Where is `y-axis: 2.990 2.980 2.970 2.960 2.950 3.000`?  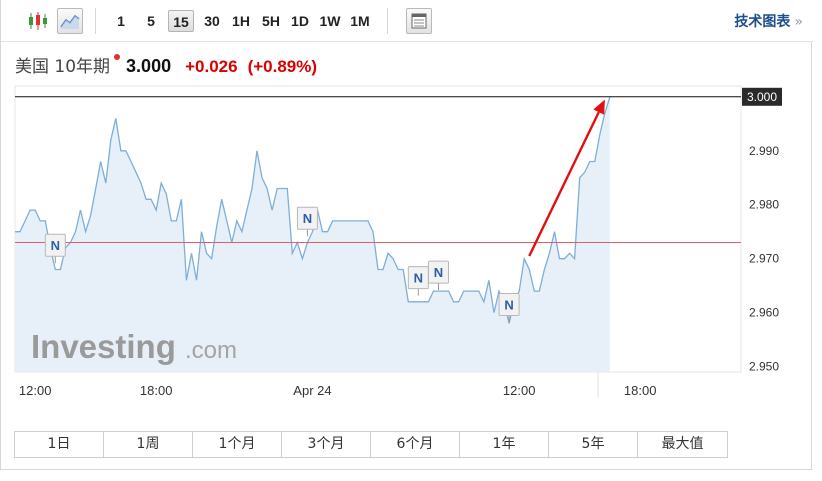
y-axis: 2.990 2.980 2.970 2.960 2.950 3.000 is located at coordinates (762, 230).